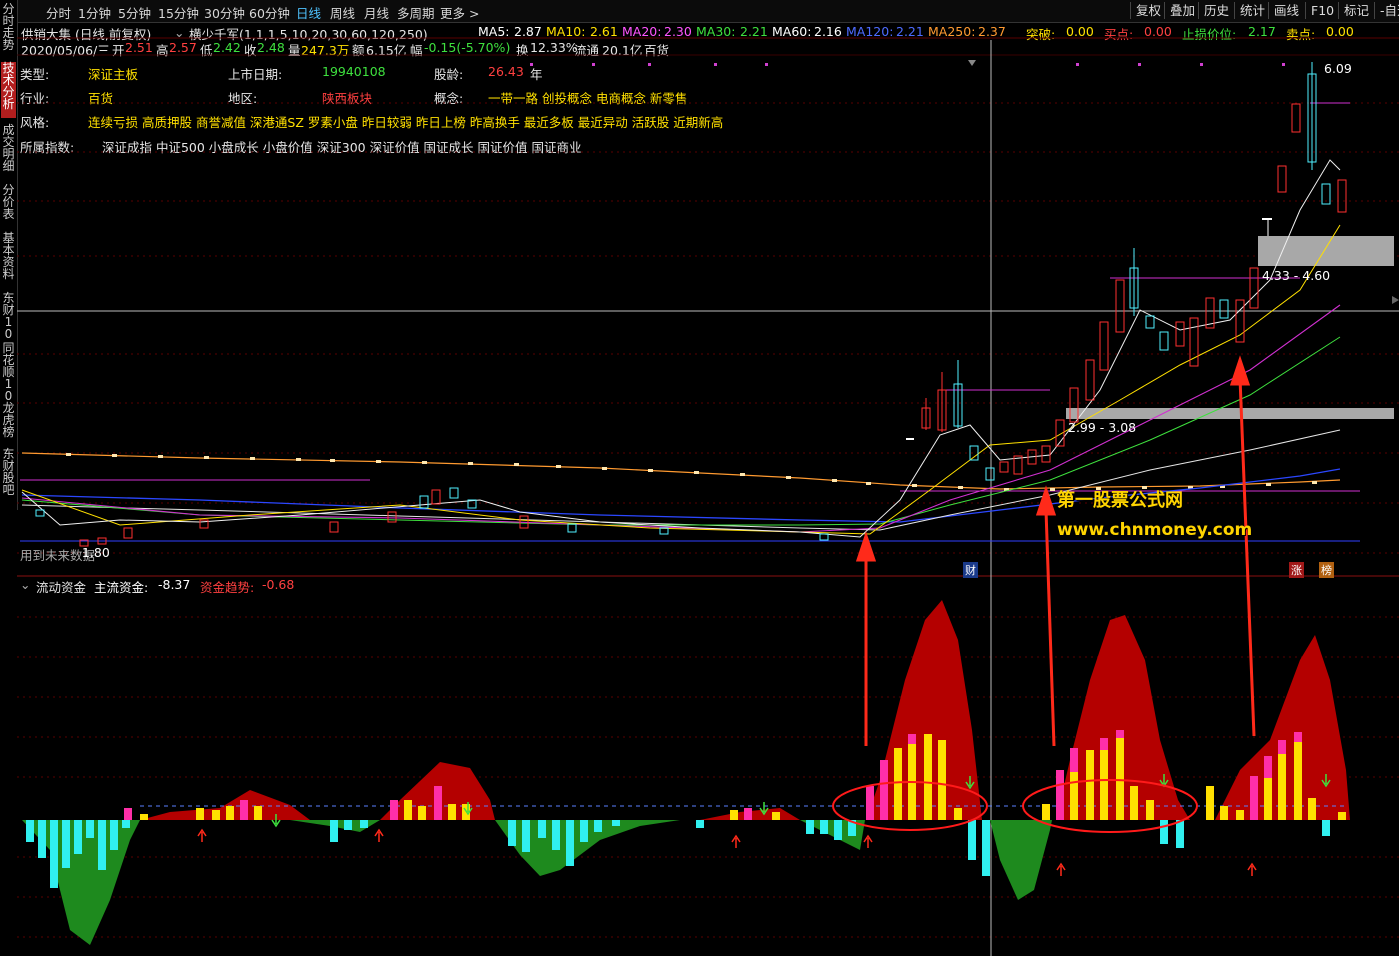  Describe the element at coordinates (61, 586) in the screenshot. I see `lower-indicator-name: 流动资金` at that location.